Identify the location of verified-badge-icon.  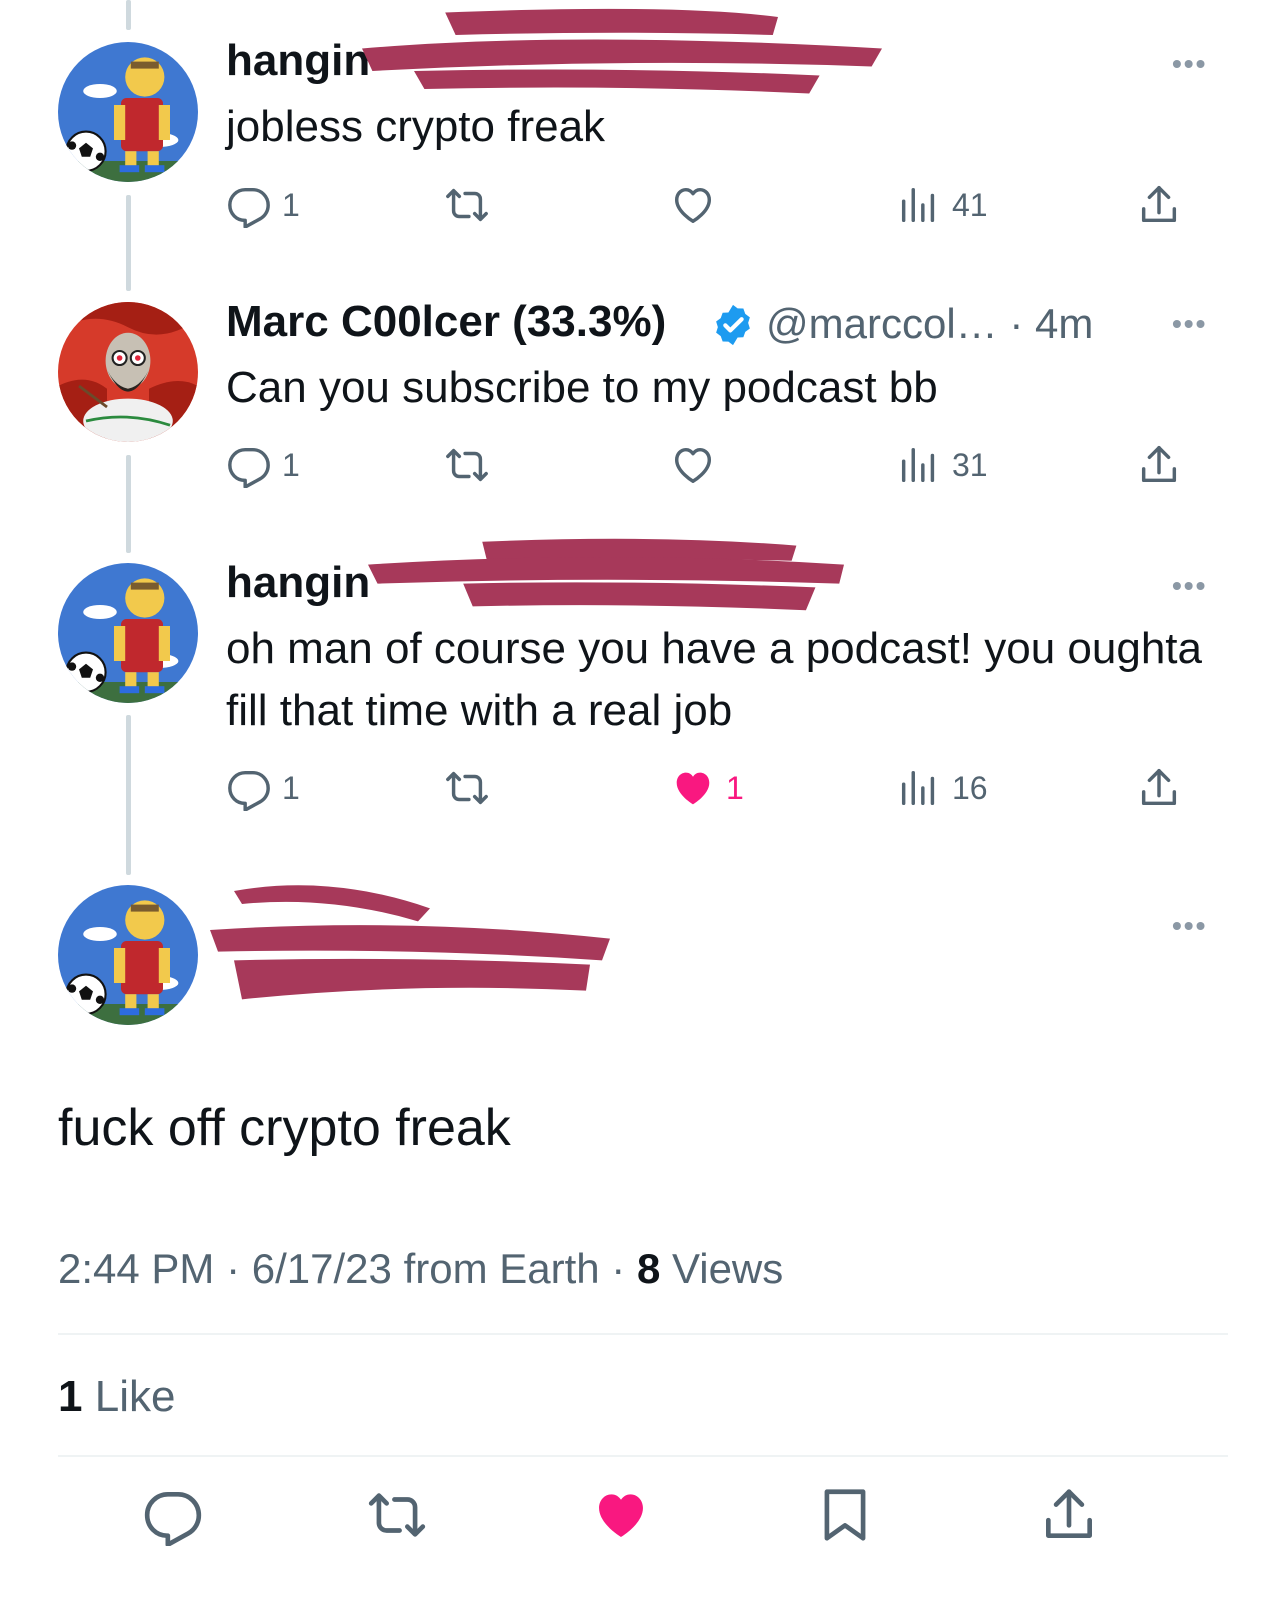
(733, 325).